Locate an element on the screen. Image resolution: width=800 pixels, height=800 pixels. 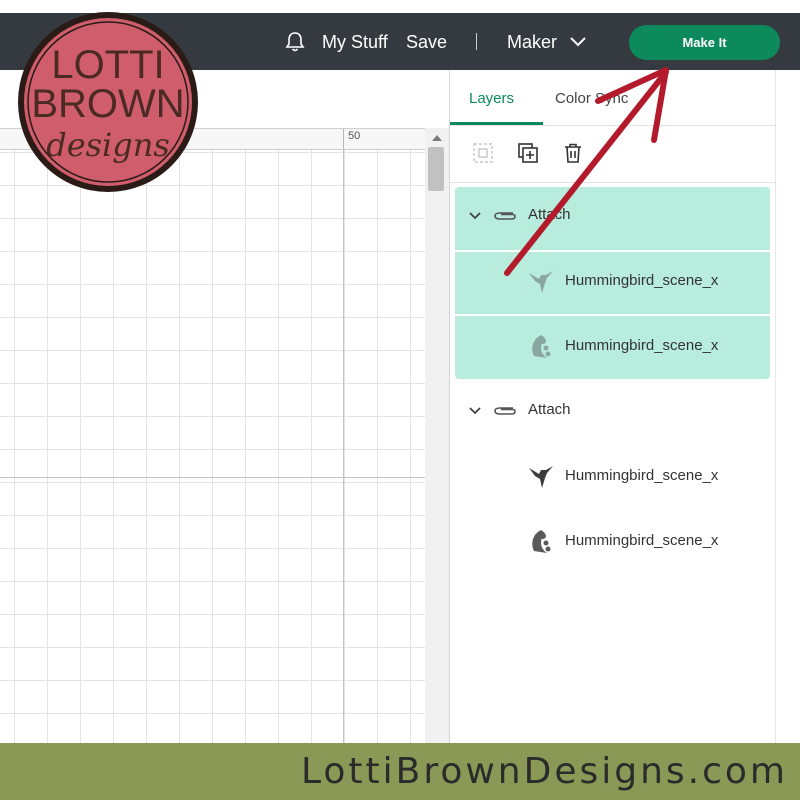
grid-major-vertical is located at coordinates (343, 445).